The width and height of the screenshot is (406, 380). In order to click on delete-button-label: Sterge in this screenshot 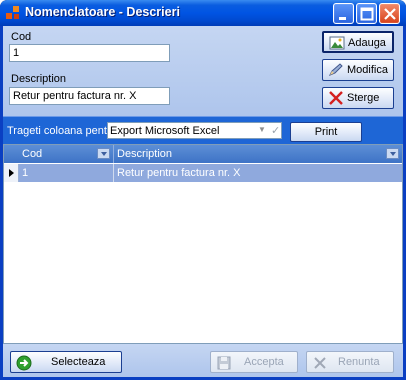, I will do `click(363, 98)`.